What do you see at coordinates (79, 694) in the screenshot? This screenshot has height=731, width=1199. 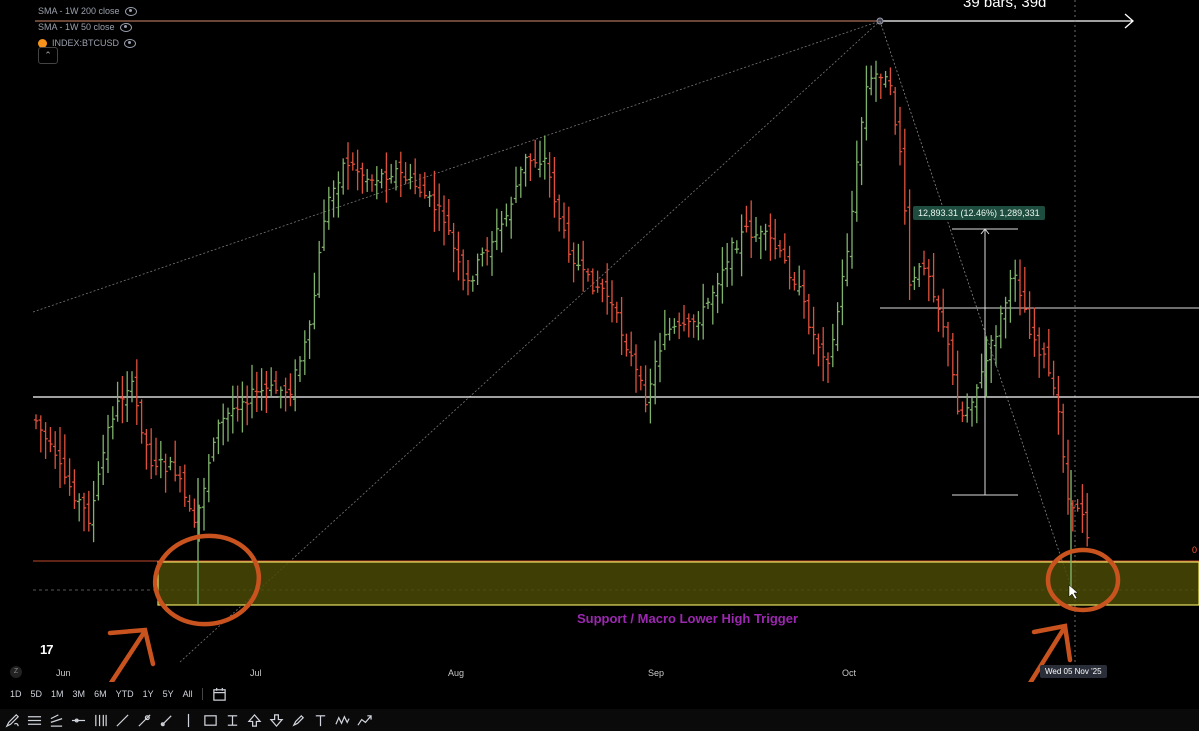 I see `range-3m-button: 3M` at bounding box center [79, 694].